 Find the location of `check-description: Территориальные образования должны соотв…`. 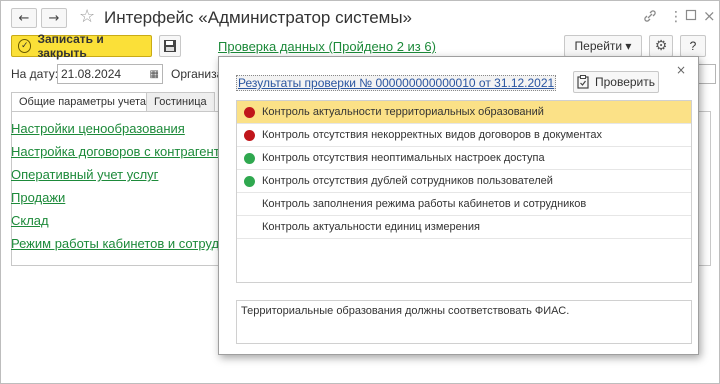

check-description: Территориальные образования должны соотв… is located at coordinates (464, 322).